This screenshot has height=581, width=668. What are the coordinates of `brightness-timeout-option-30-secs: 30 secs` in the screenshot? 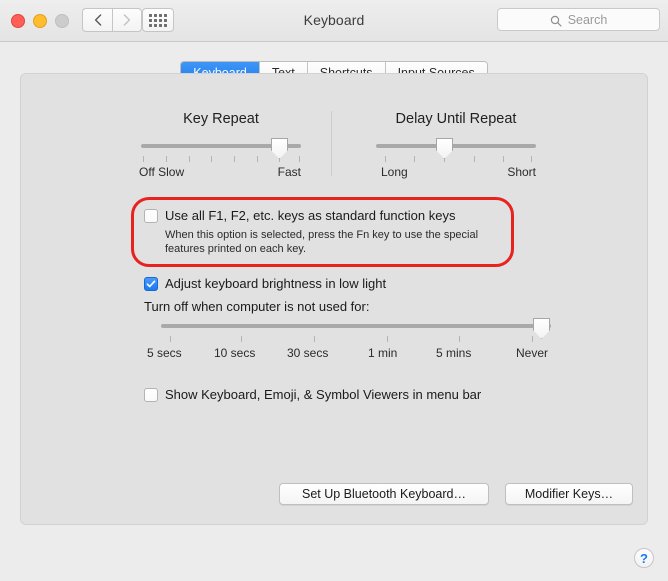 It's located at (307, 353).